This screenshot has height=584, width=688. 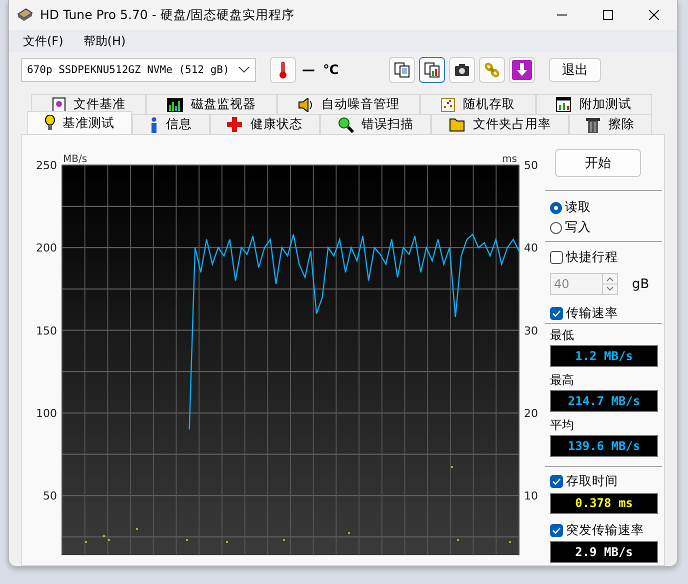 What do you see at coordinates (531, 165) in the screenshot?
I see `right-tick-label: 50` at bounding box center [531, 165].